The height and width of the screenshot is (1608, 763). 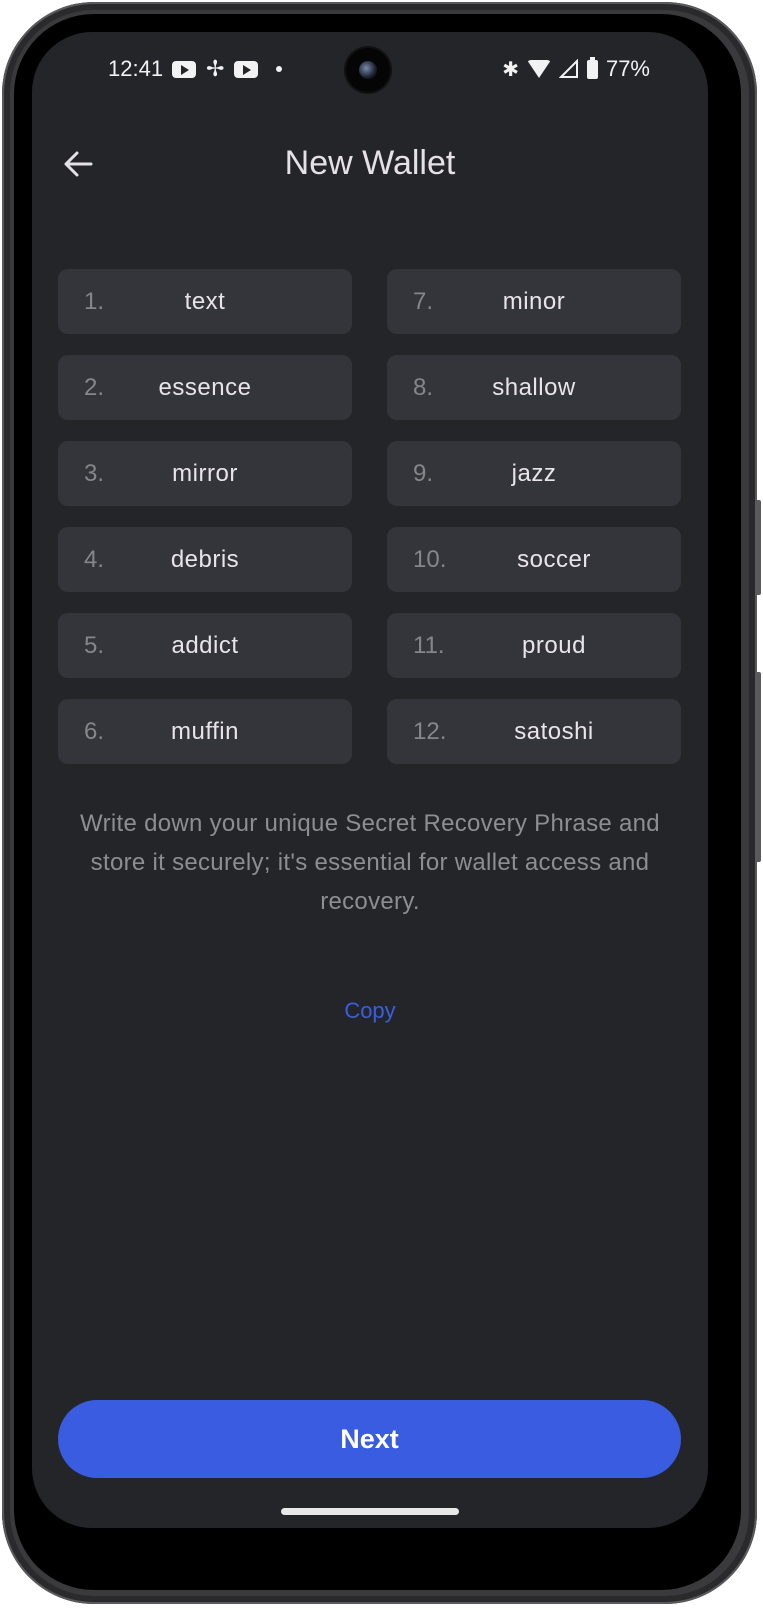 I want to click on phrase-word-12: 12. satoshi, so click(x=534, y=731).